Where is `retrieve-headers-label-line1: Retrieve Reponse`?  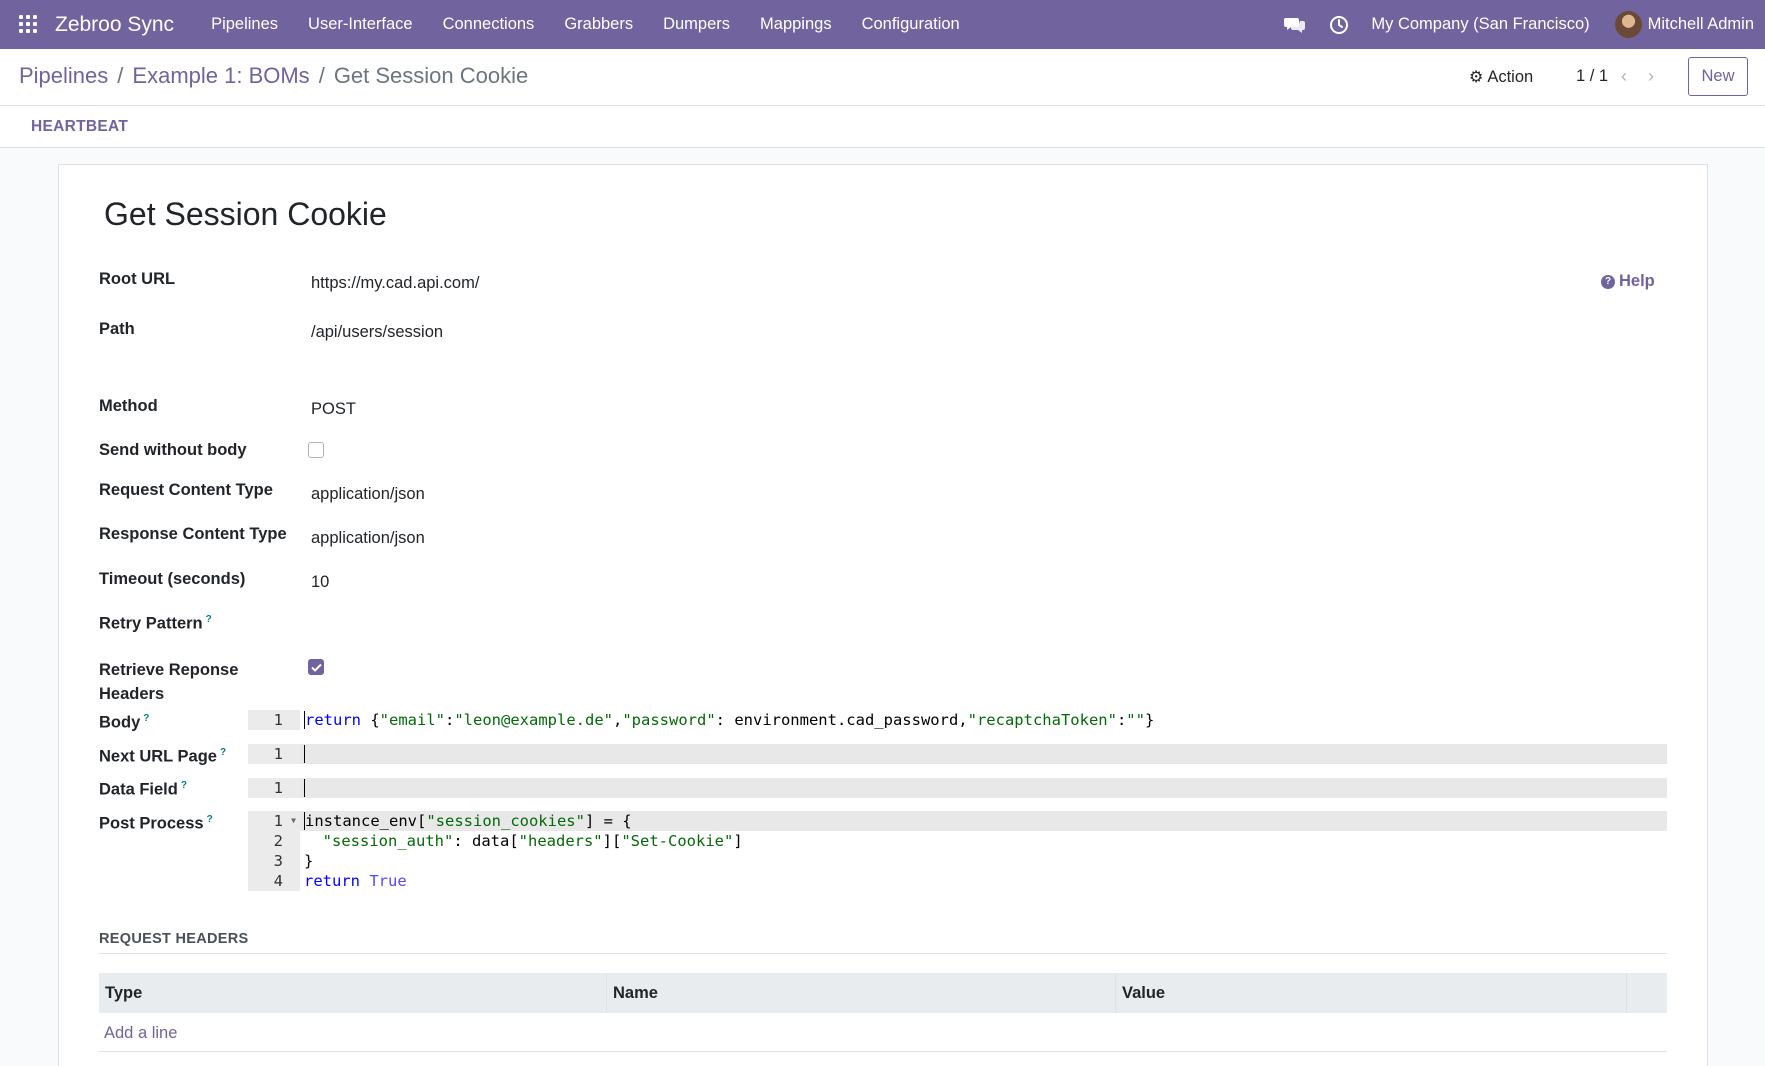
retrieve-headers-label-line1: Retrieve Reponse is located at coordinates (169, 670).